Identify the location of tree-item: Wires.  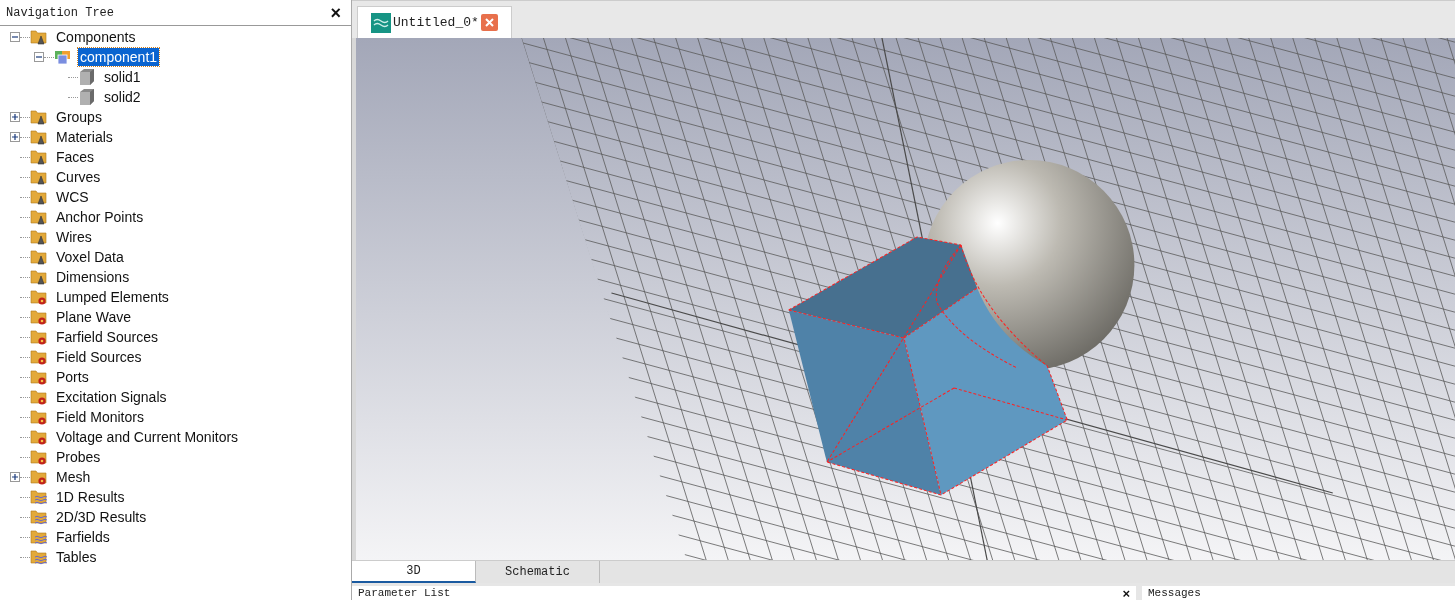
(74, 237).